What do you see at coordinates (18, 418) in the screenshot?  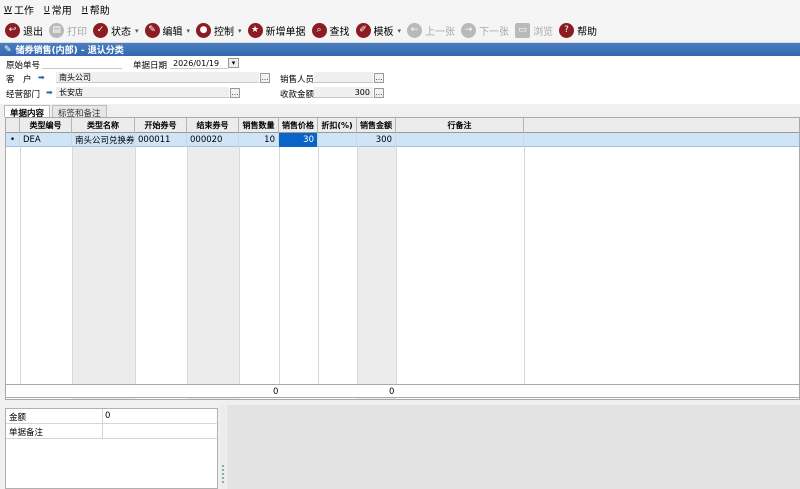 I see `amount-label: 金额` at bounding box center [18, 418].